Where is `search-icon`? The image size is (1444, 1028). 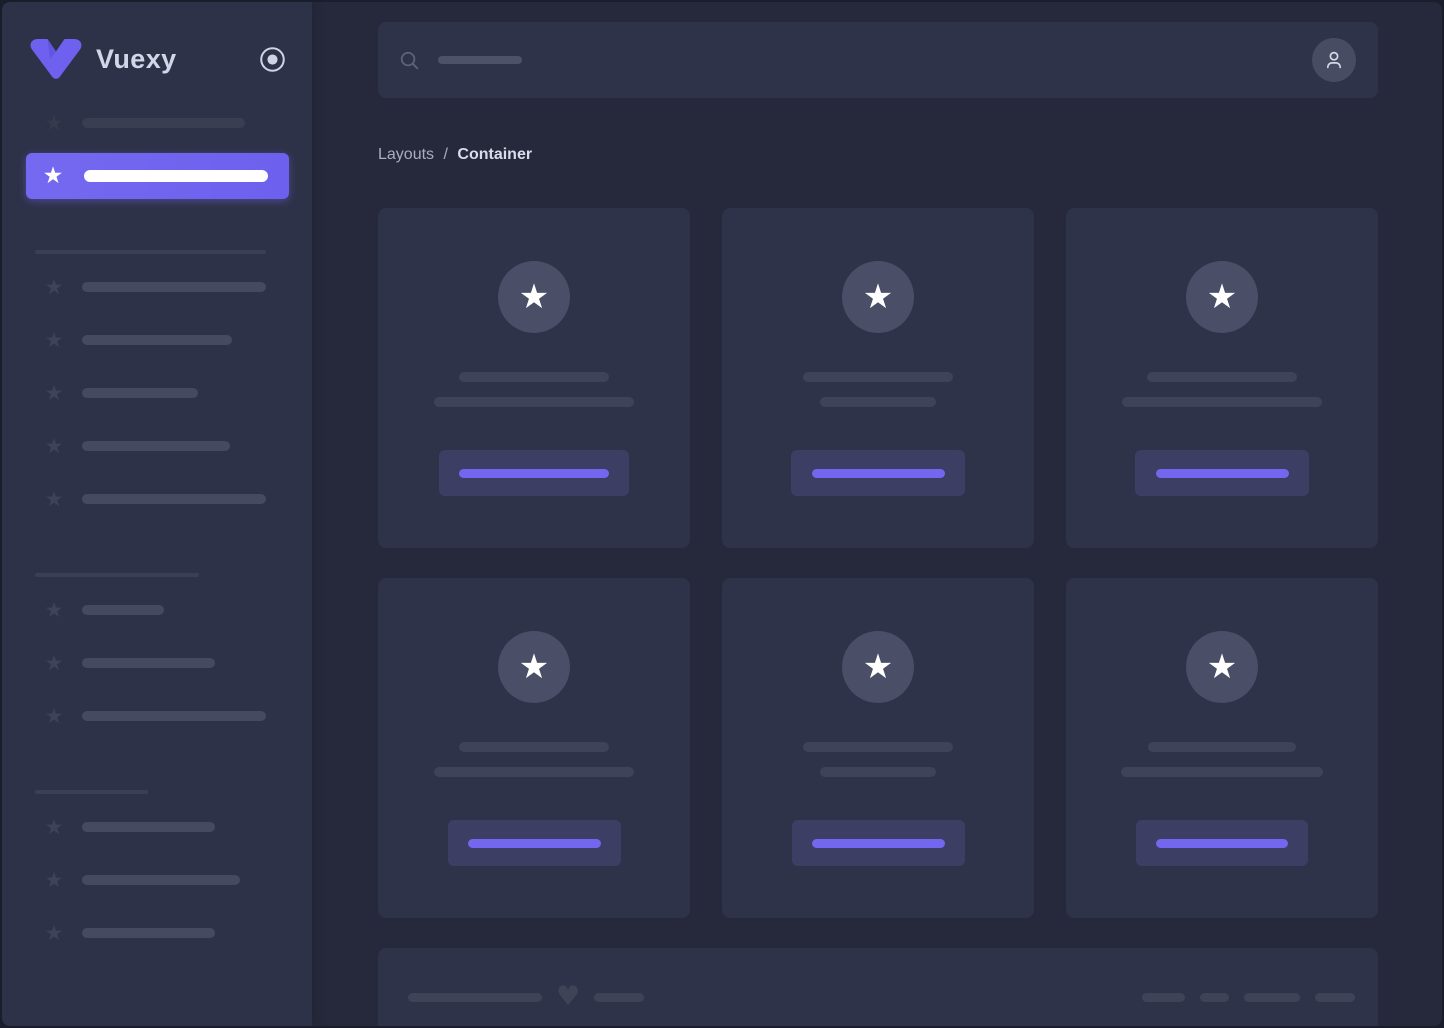
search-icon is located at coordinates (409, 60).